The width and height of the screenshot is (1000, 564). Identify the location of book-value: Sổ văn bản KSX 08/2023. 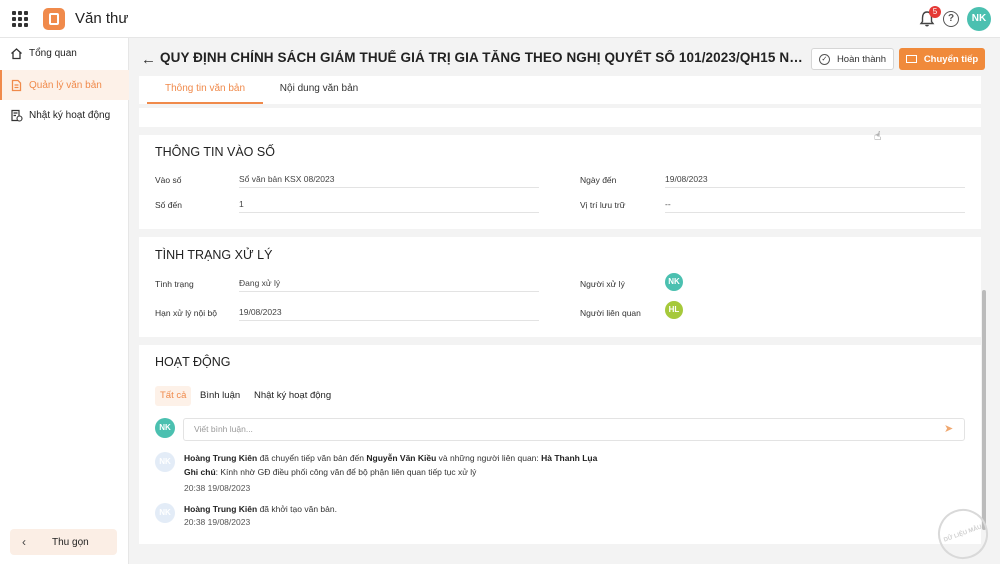
(389, 181).